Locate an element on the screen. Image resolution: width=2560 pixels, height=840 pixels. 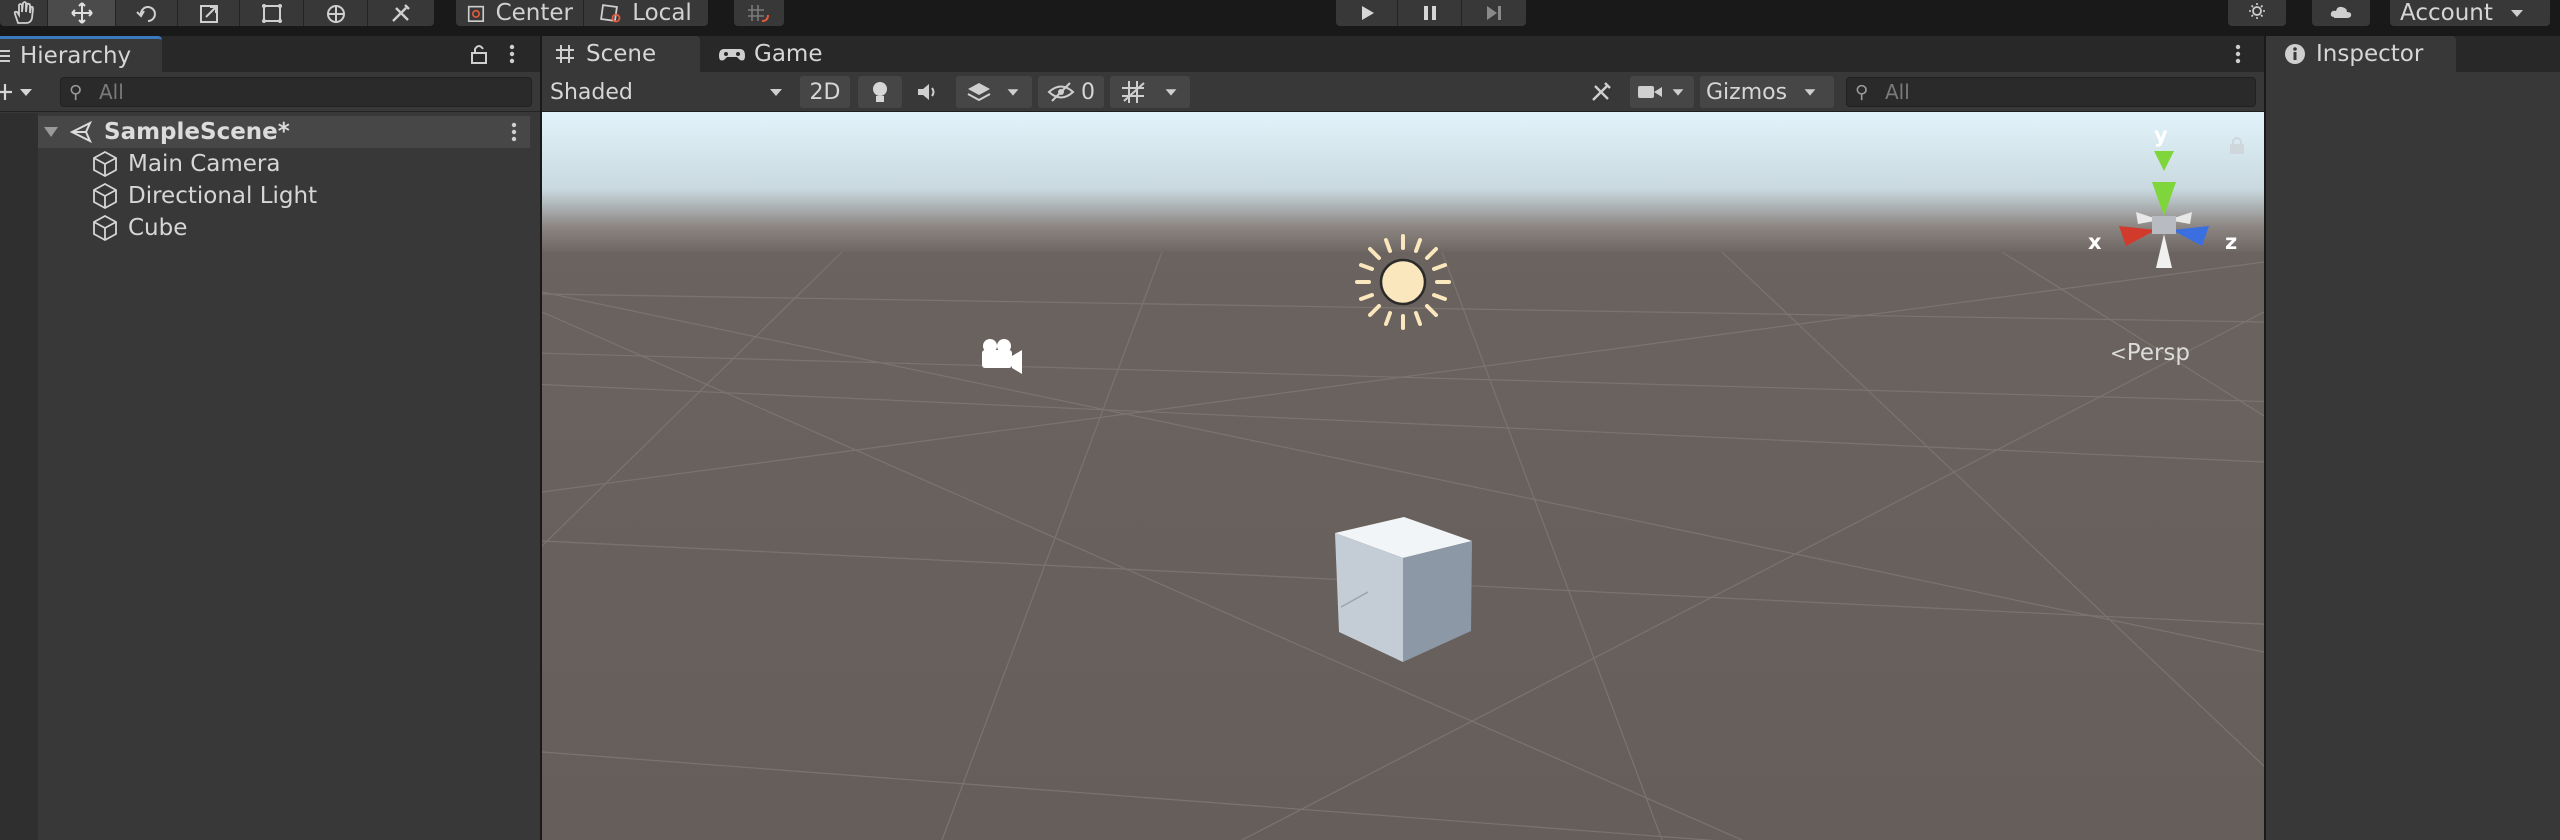
scene-search-input: ⚲ All is located at coordinates (2051, 92).